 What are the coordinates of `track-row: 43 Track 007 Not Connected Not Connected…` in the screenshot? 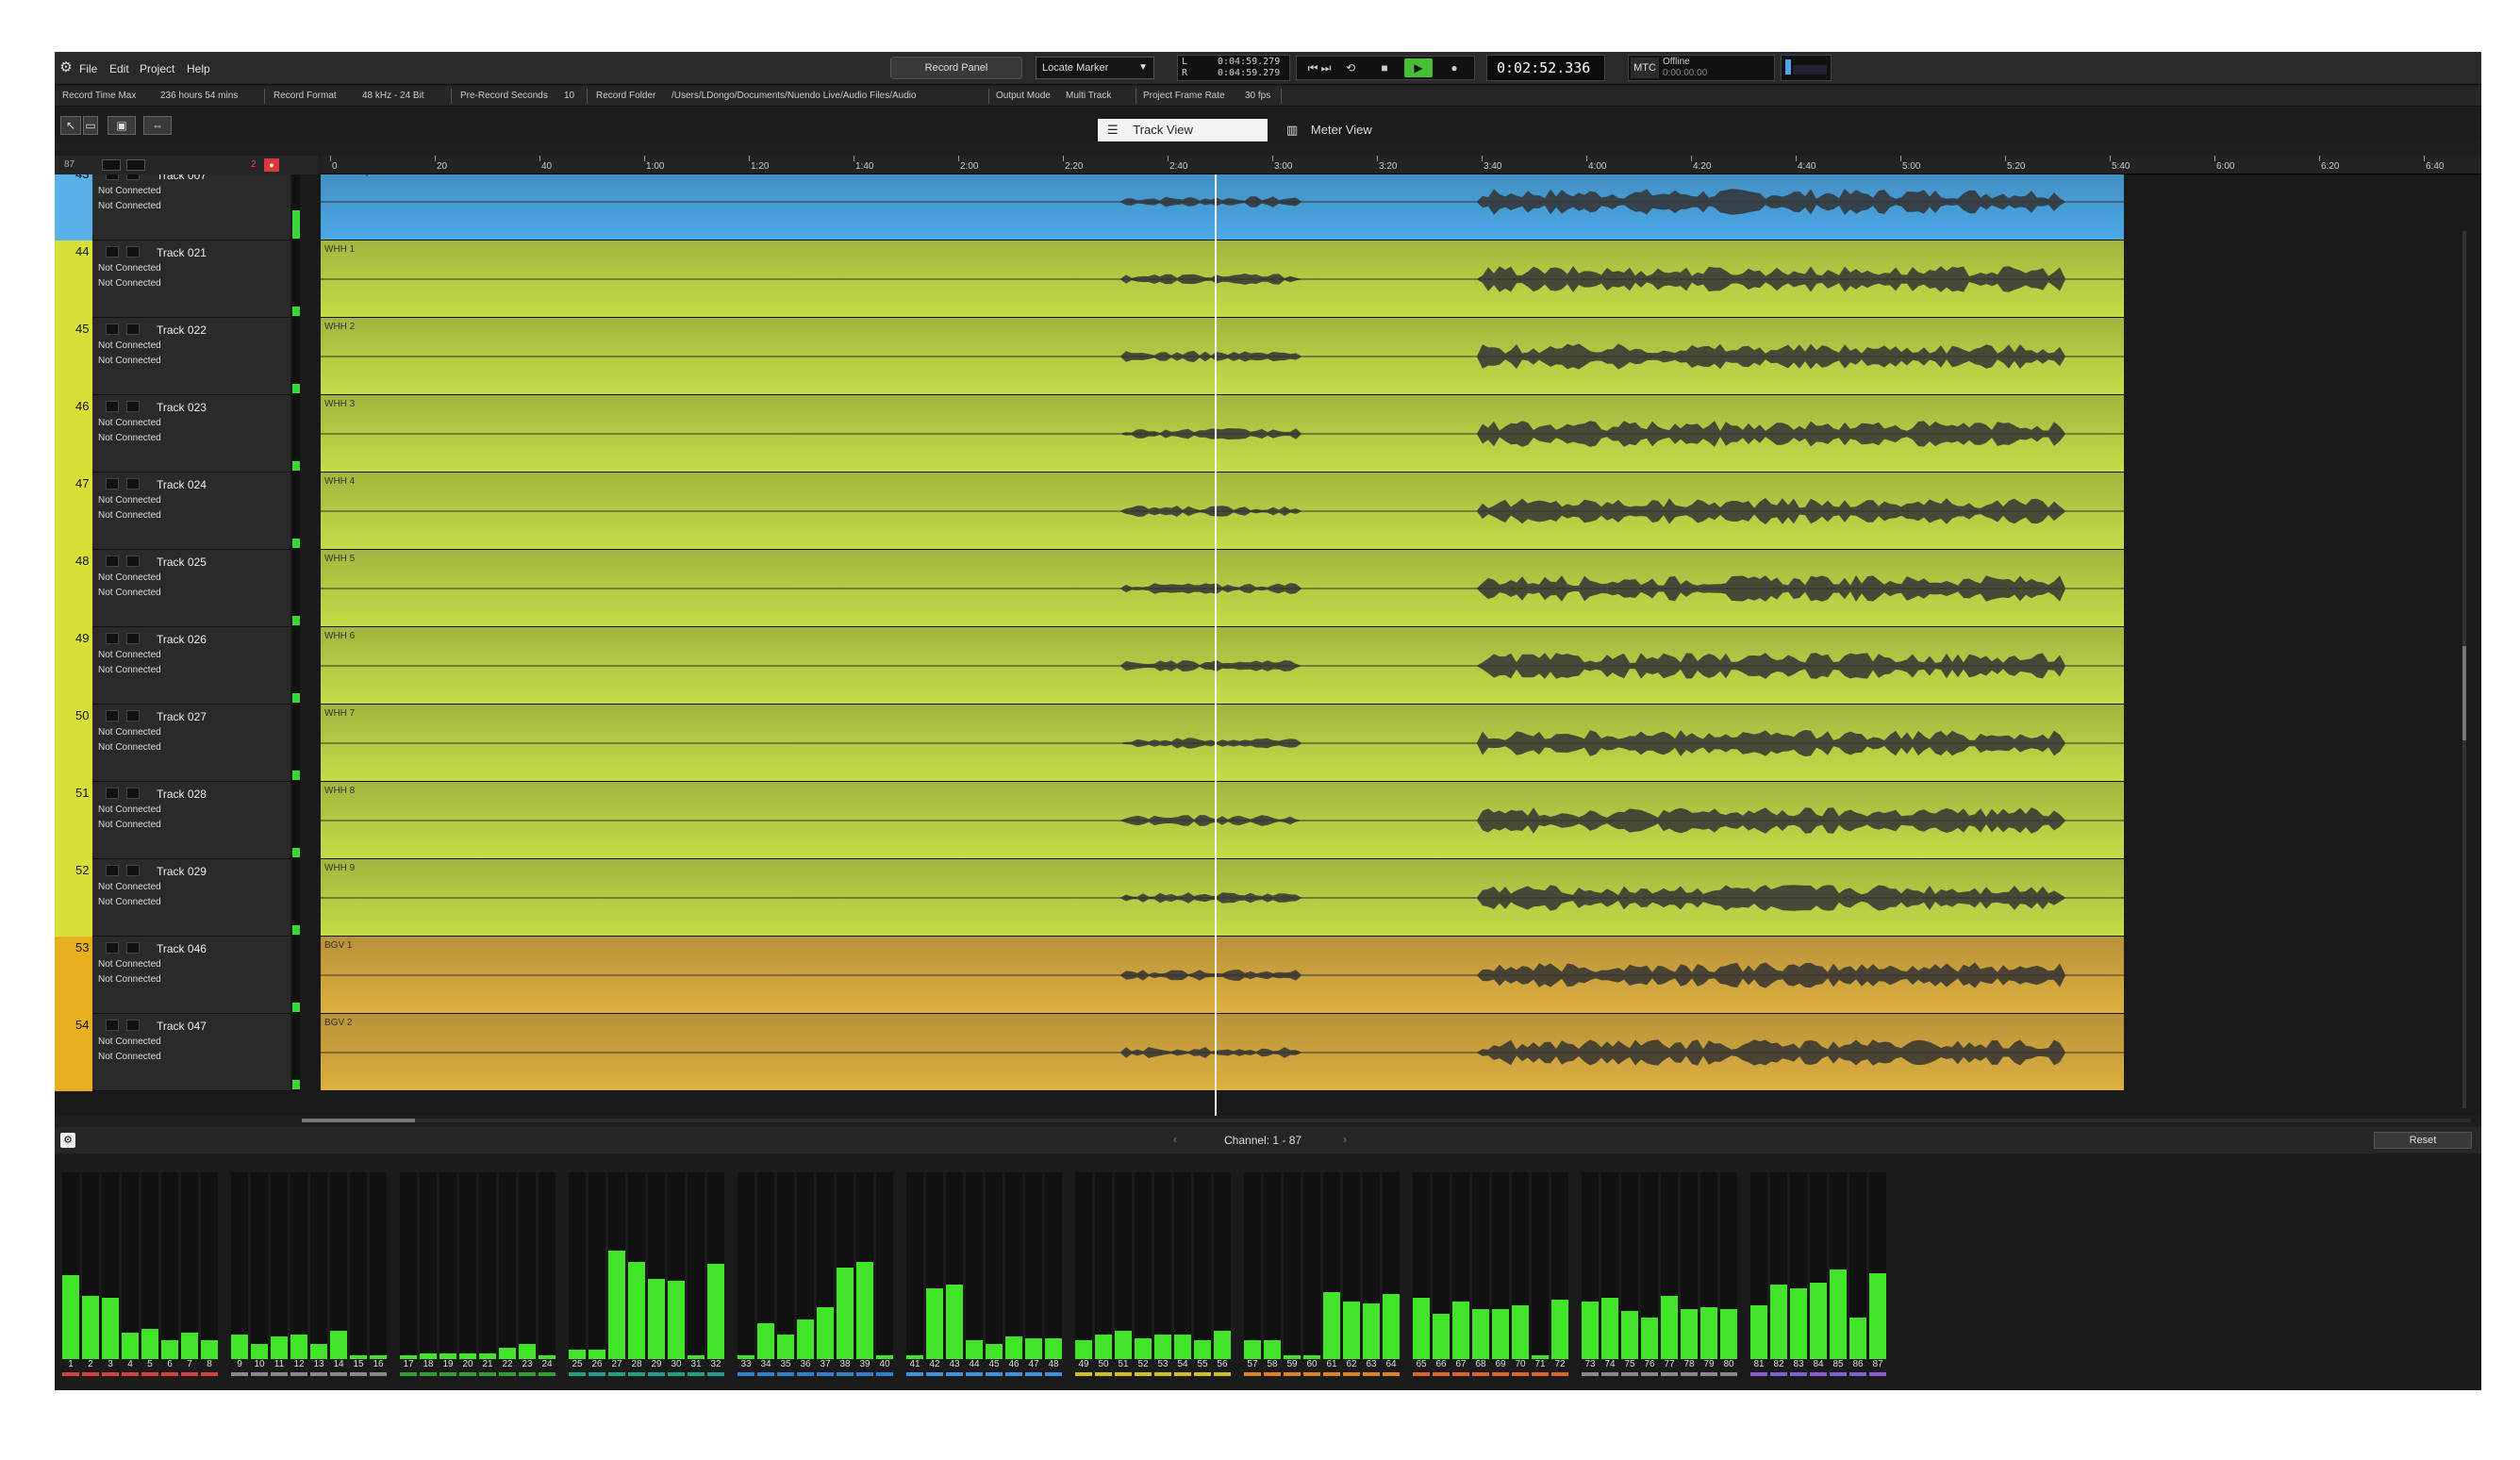 It's located at (1268, 207).